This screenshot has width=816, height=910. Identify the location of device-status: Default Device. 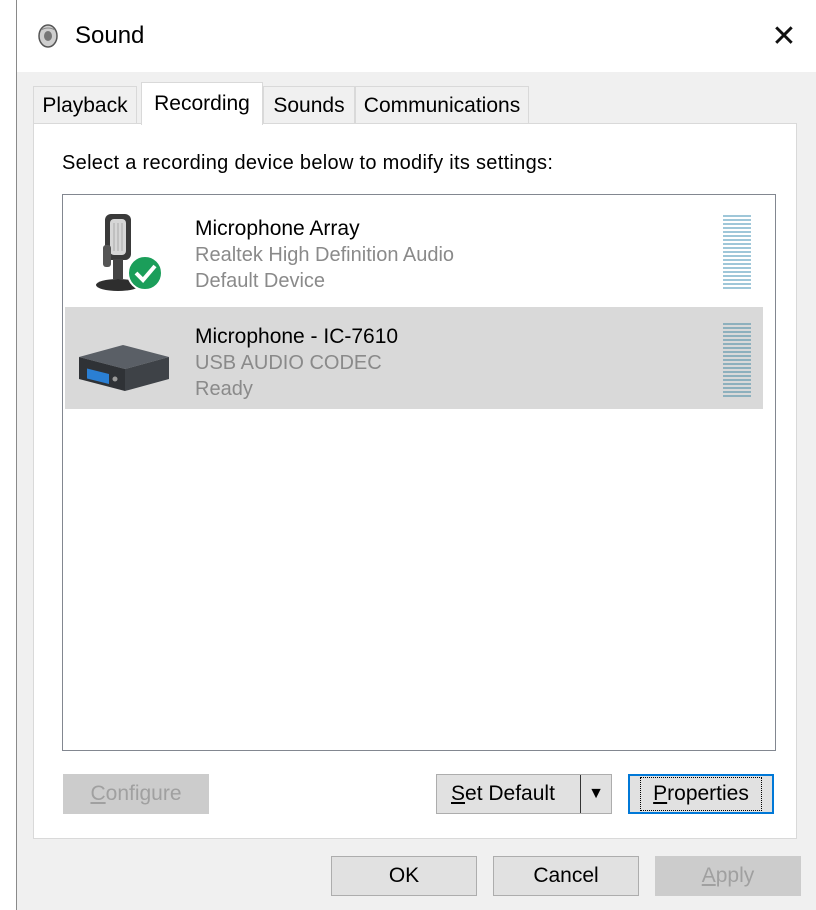
(260, 281).